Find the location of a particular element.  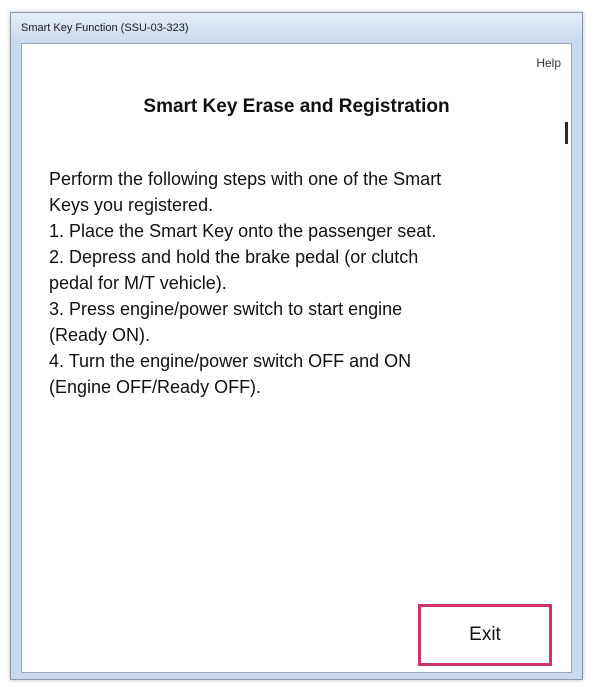

instruction-line: (Ready ON). is located at coordinates (100, 335).